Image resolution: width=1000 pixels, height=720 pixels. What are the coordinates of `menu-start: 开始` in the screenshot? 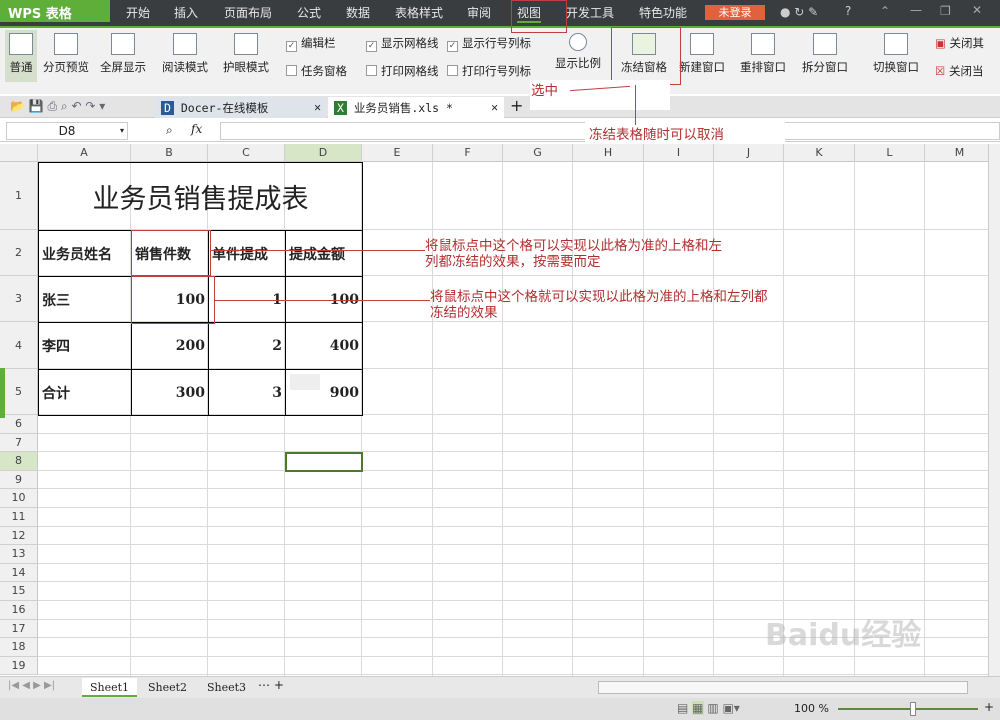 It's located at (138, 12).